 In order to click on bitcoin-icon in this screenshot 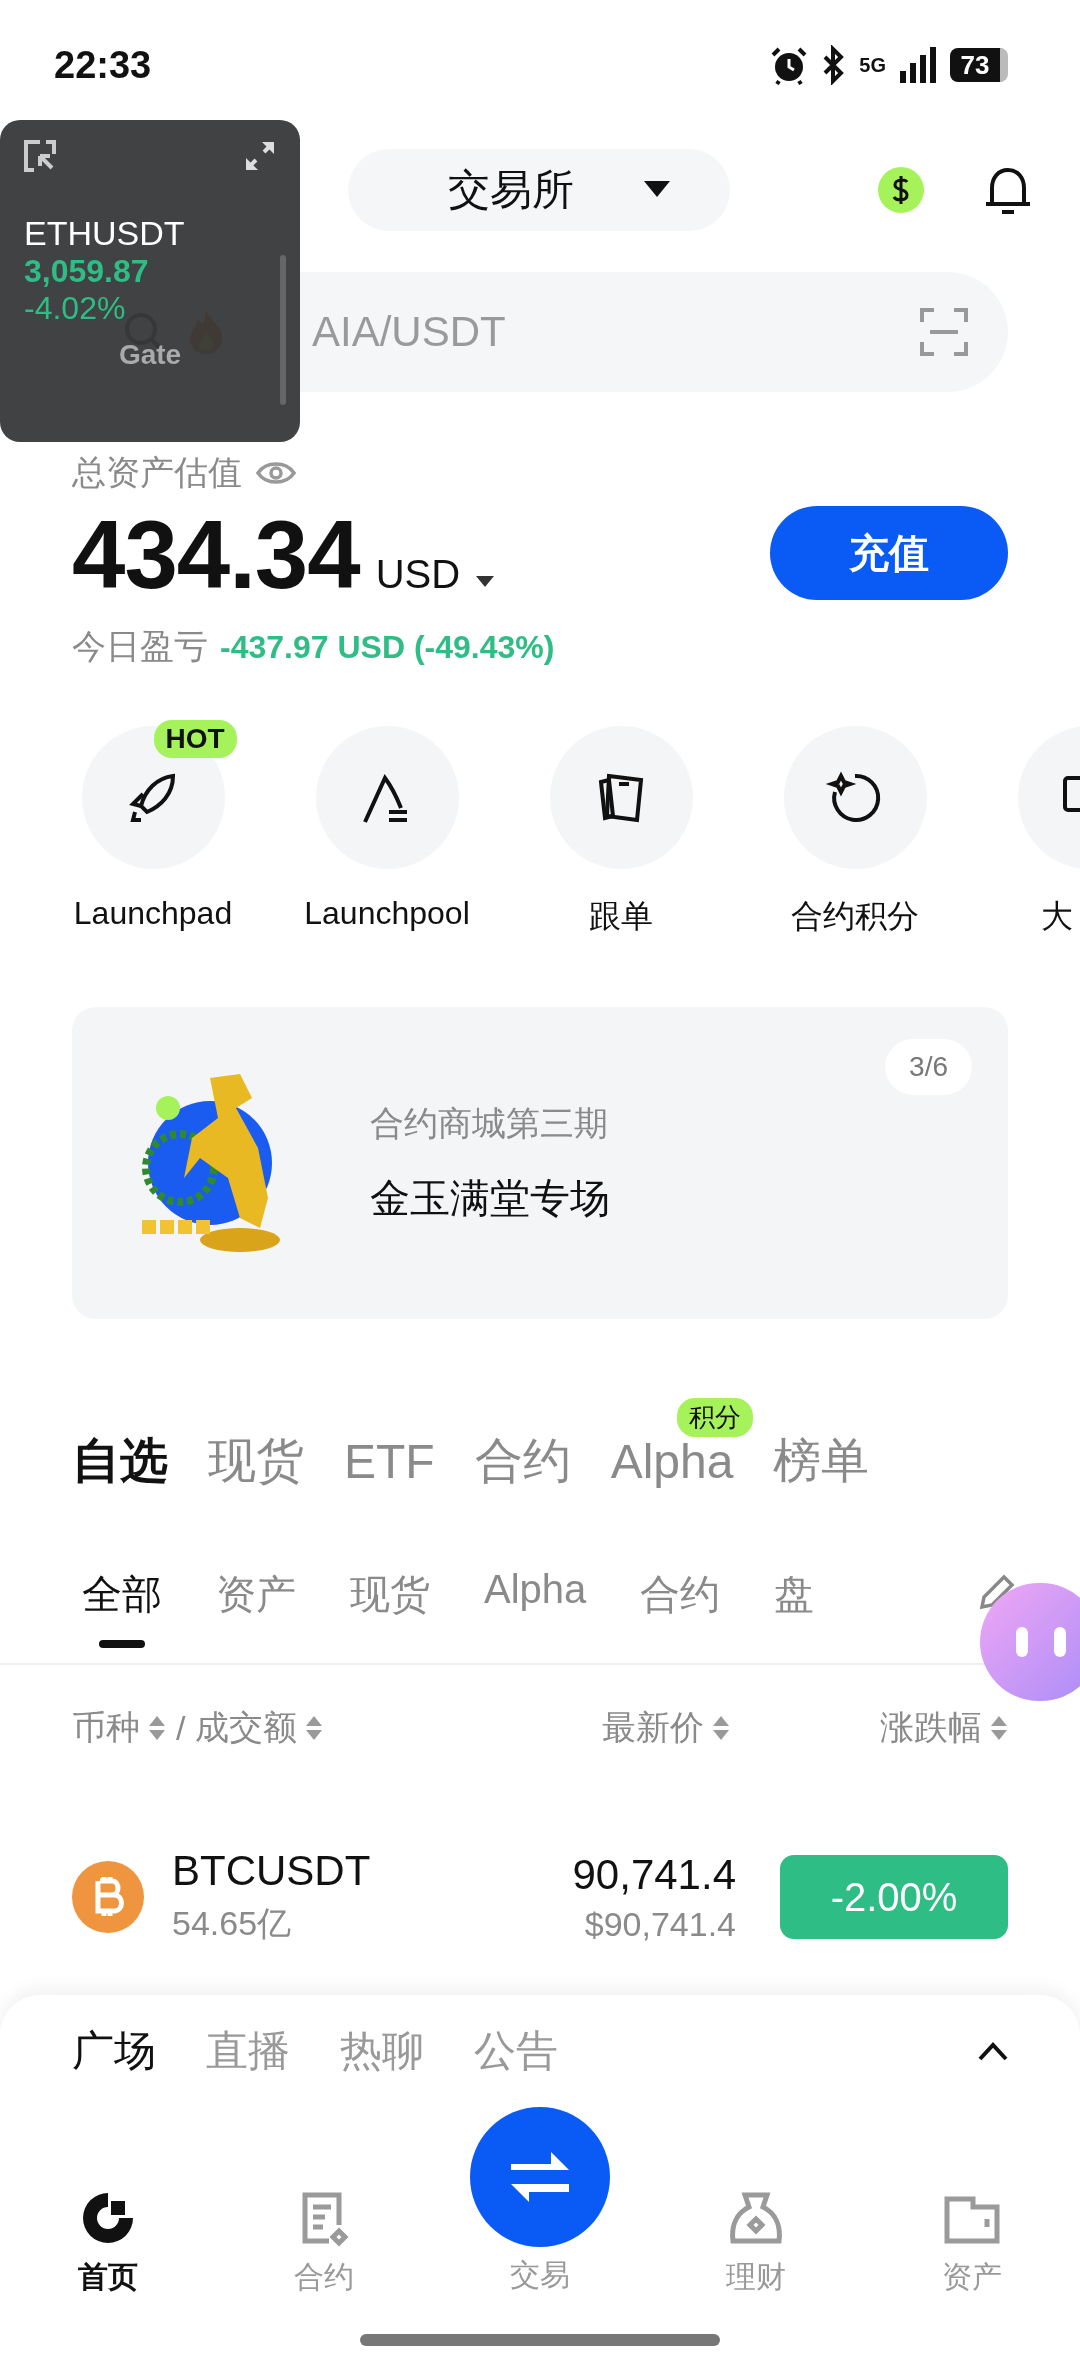, I will do `click(108, 1897)`.